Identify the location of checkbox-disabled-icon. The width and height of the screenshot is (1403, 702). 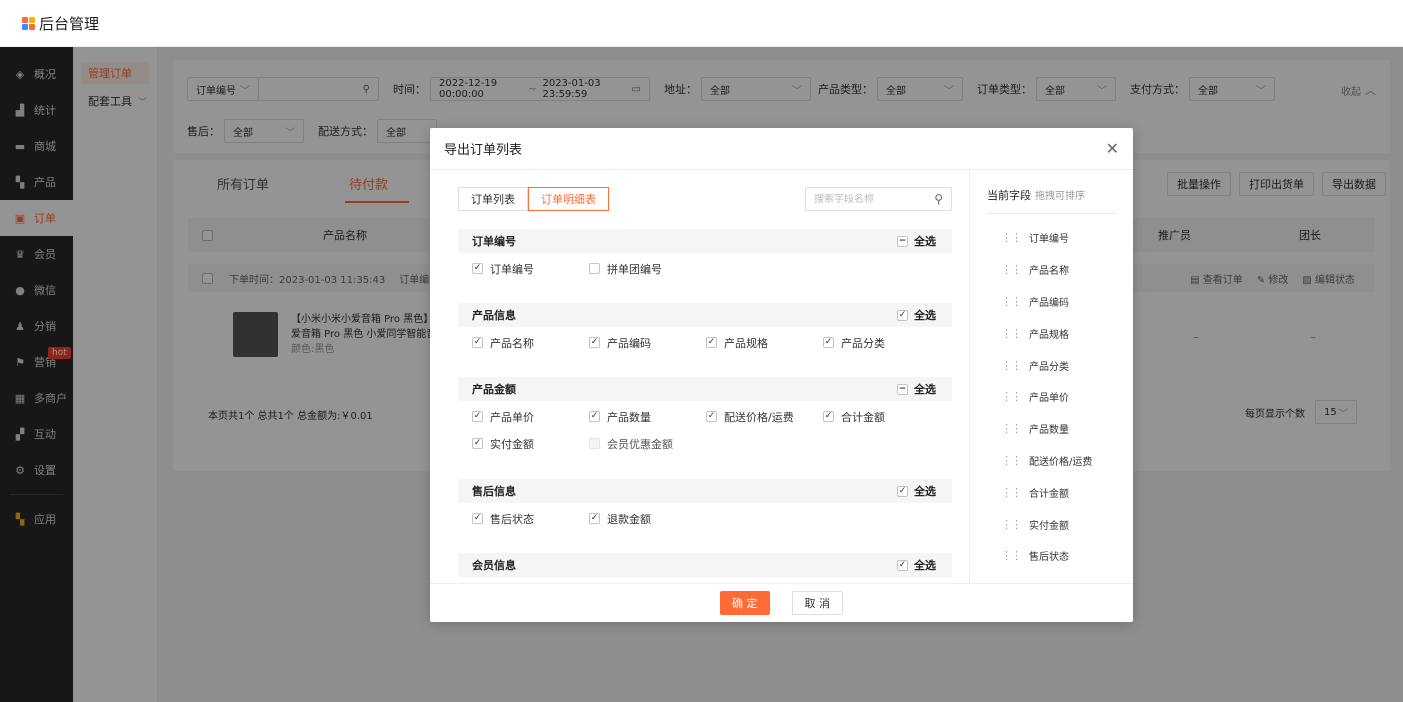
(594, 443).